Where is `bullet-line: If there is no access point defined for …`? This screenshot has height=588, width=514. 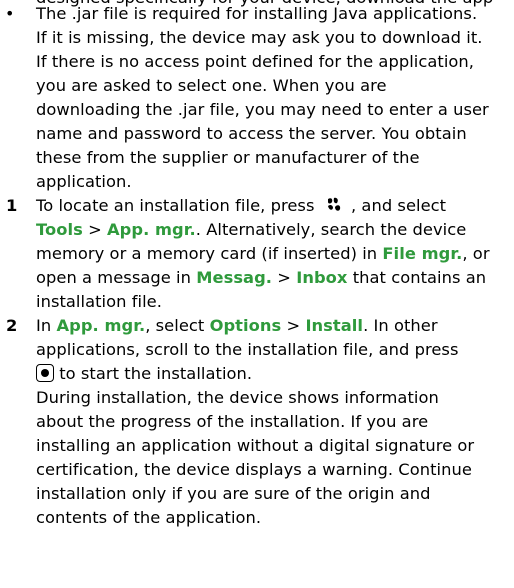 bullet-line: If there is no access point defined for … is located at coordinates (255, 61).